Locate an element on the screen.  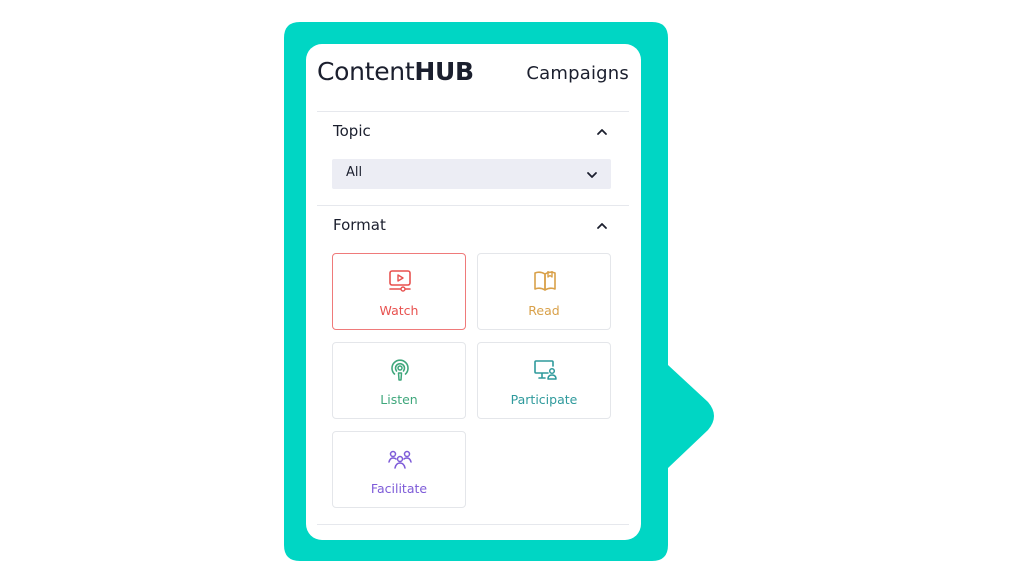
format-option-participate: Participate is located at coordinates (544, 380).